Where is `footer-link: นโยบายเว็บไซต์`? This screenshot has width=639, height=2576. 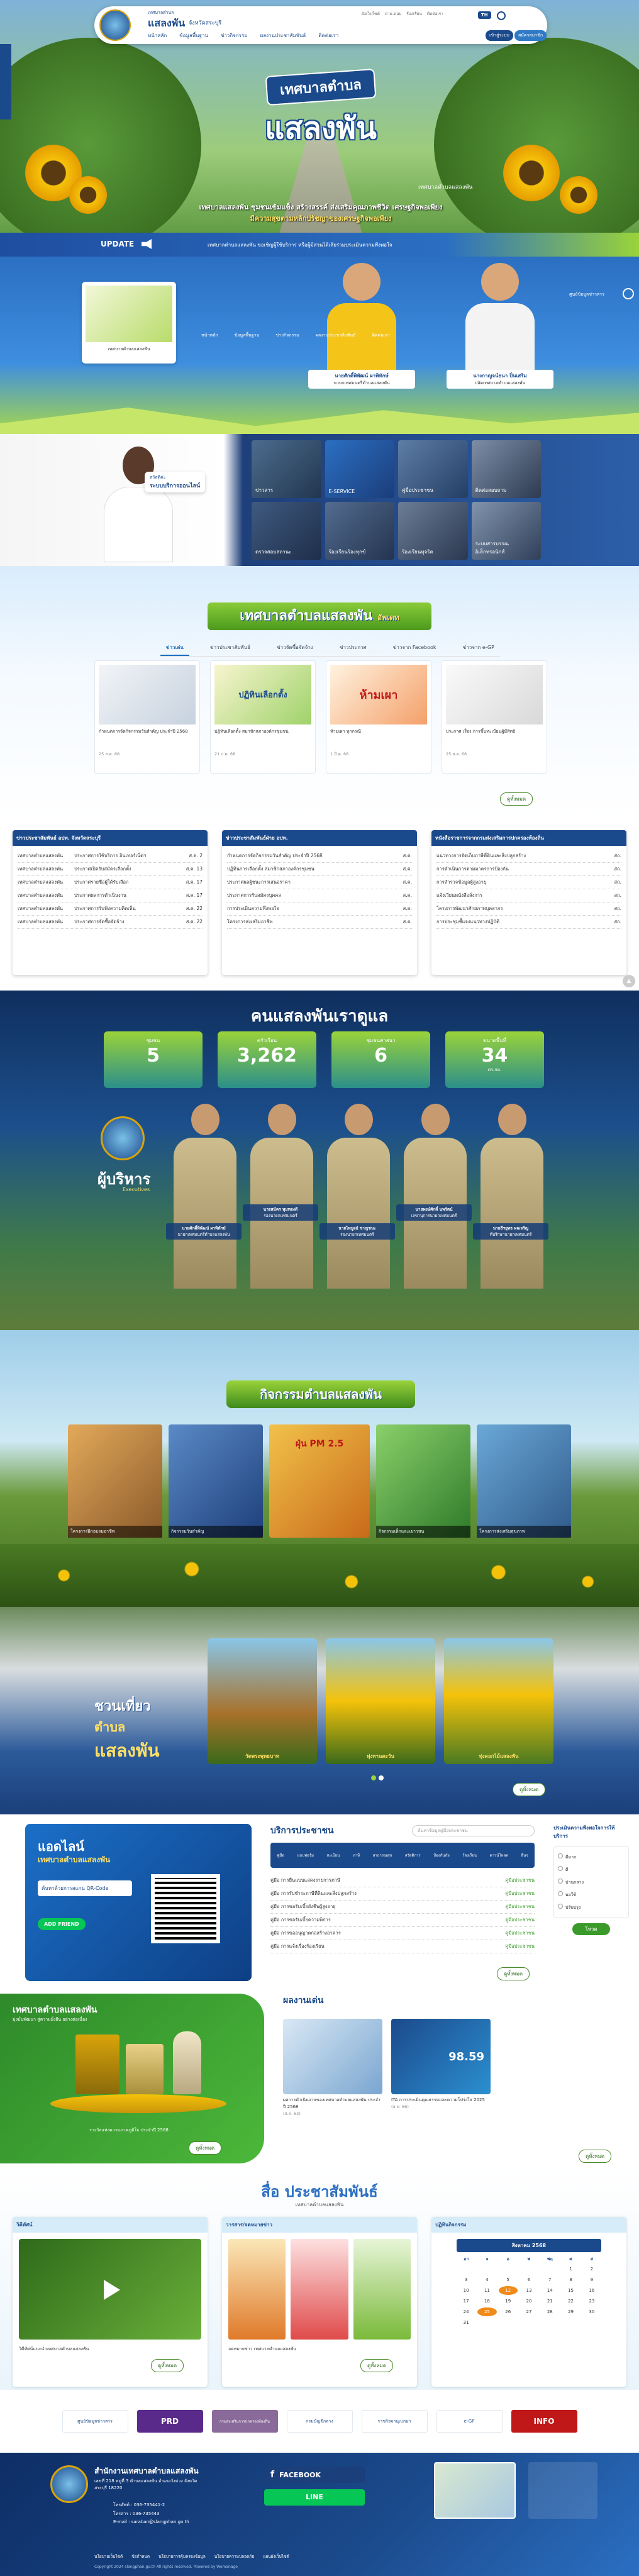 footer-link: นโยบายเว็บไซต์ is located at coordinates (108, 2556).